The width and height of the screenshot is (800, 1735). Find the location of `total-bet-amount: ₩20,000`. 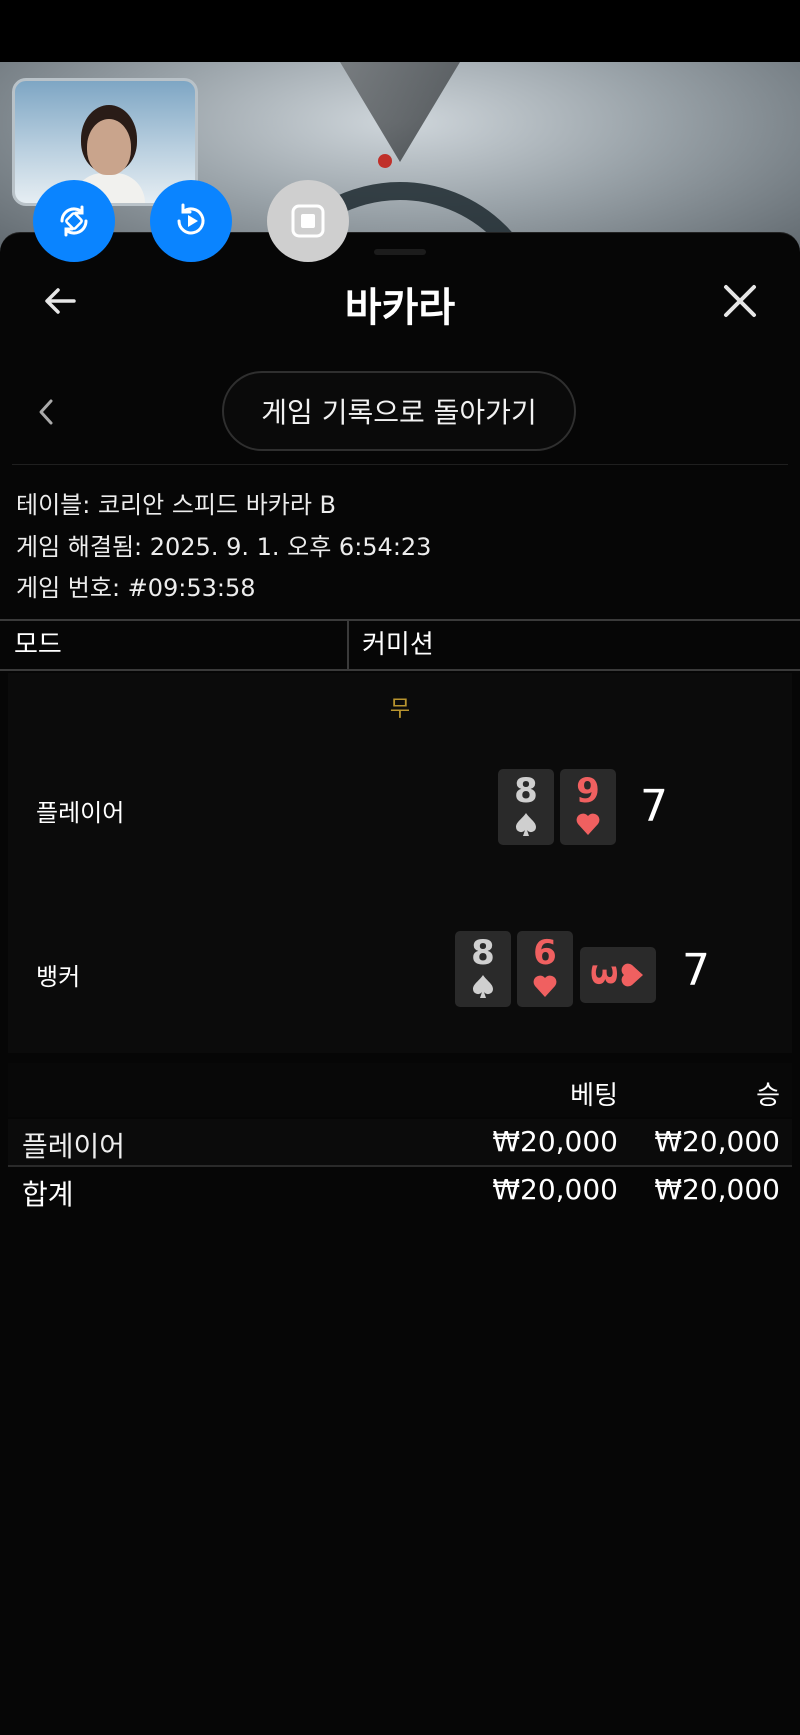

total-bet-amount: ₩20,000 is located at coordinates (555, 1189).